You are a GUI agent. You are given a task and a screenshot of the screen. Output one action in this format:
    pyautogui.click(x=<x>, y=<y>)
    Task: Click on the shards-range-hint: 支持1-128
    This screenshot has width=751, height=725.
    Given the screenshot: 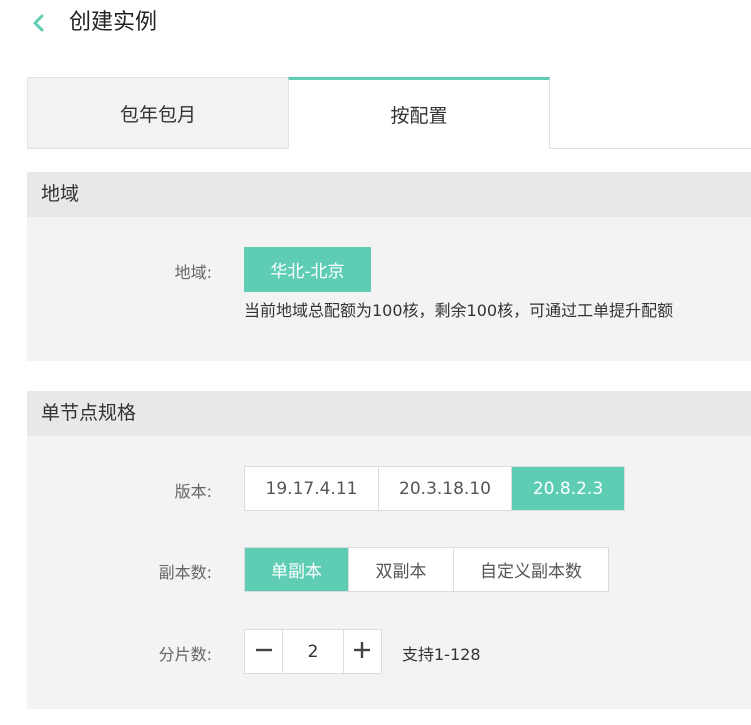 What is the action you would take?
    pyautogui.click(x=441, y=654)
    